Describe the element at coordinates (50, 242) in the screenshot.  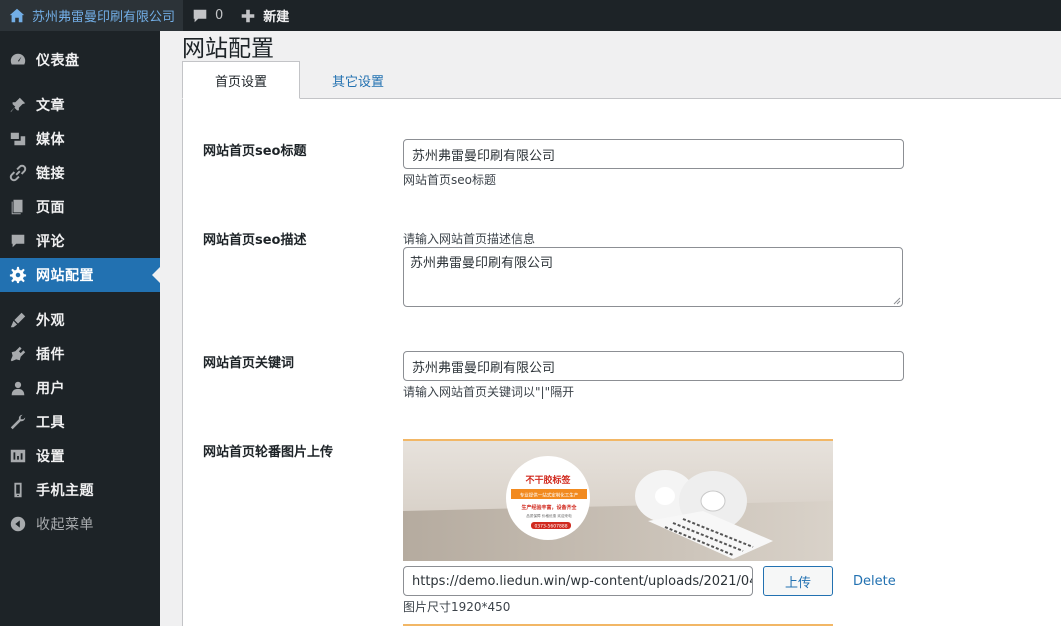
I see `menu-label: 评论` at that location.